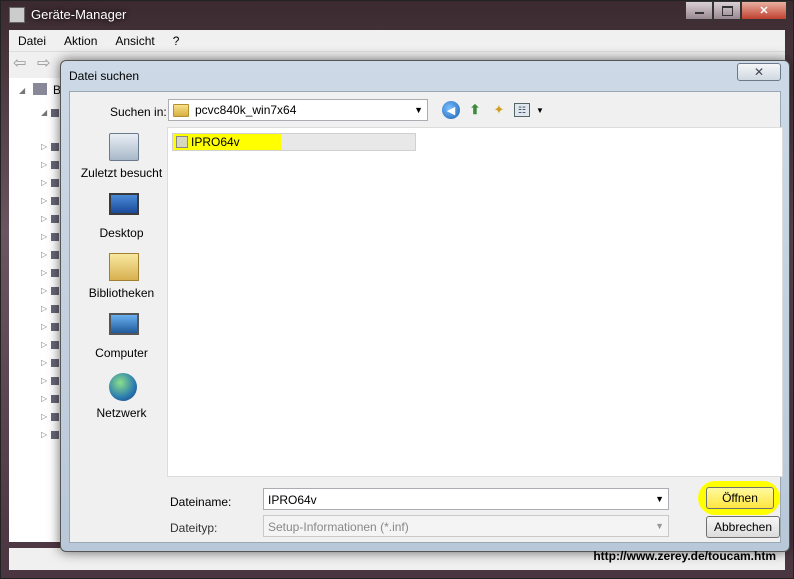 This screenshot has width=794, height=579. Describe the element at coordinates (540, 110) in the screenshot. I see `view-dropdown-arrow-icon: ▼` at that location.